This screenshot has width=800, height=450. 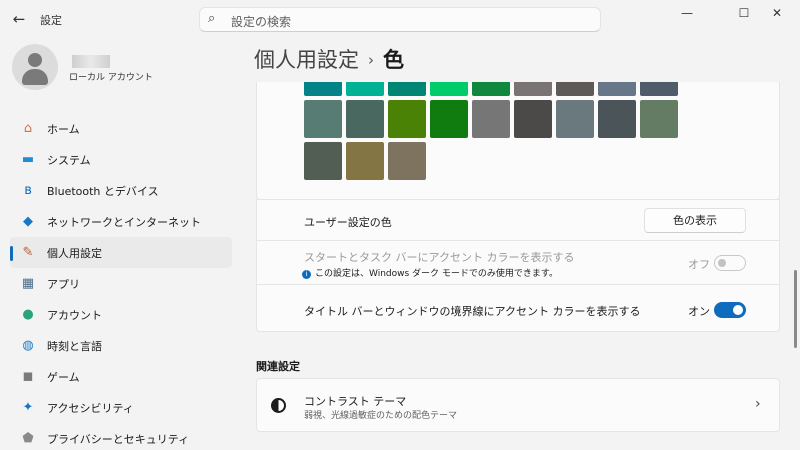 I want to click on title-bar: ← 設定 ⌕ 設定の検索 — ☐ ✕, so click(x=400, y=20).